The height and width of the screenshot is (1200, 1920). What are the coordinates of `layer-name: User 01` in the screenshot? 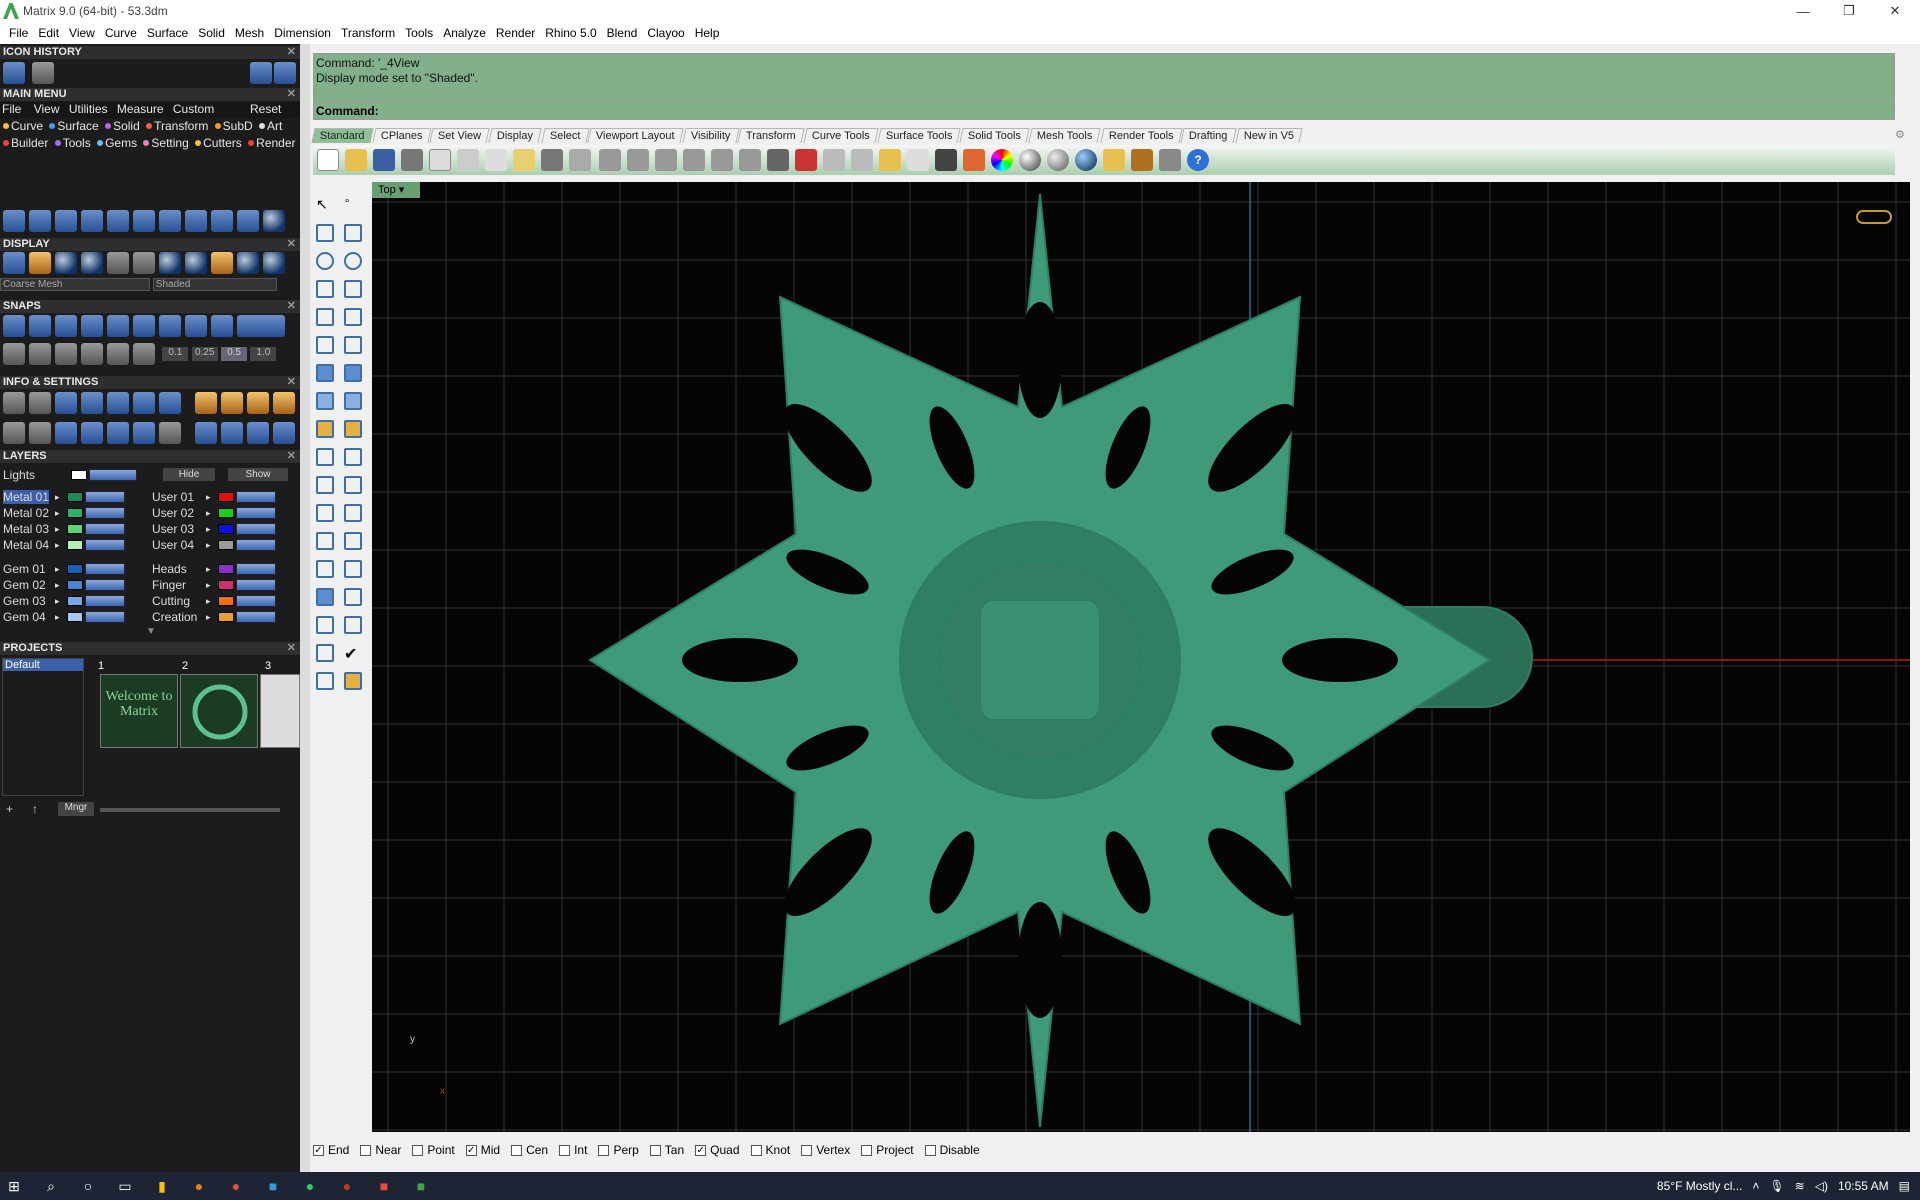 It's located at (173, 497).